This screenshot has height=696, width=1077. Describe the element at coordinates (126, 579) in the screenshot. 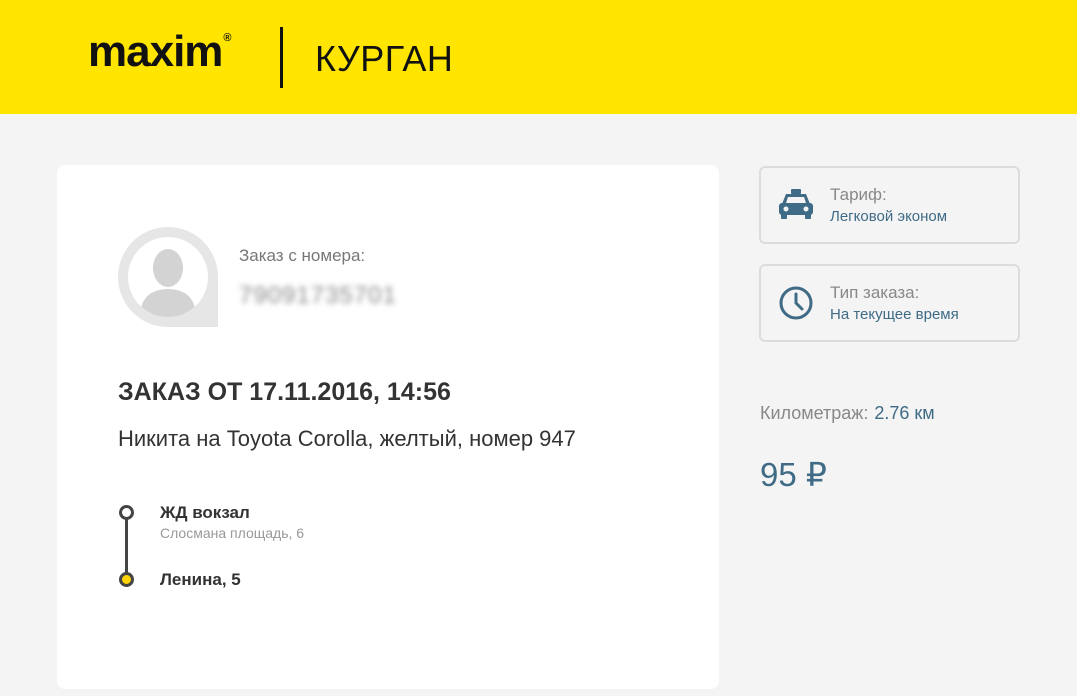

I see `route-end-marker` at that location.